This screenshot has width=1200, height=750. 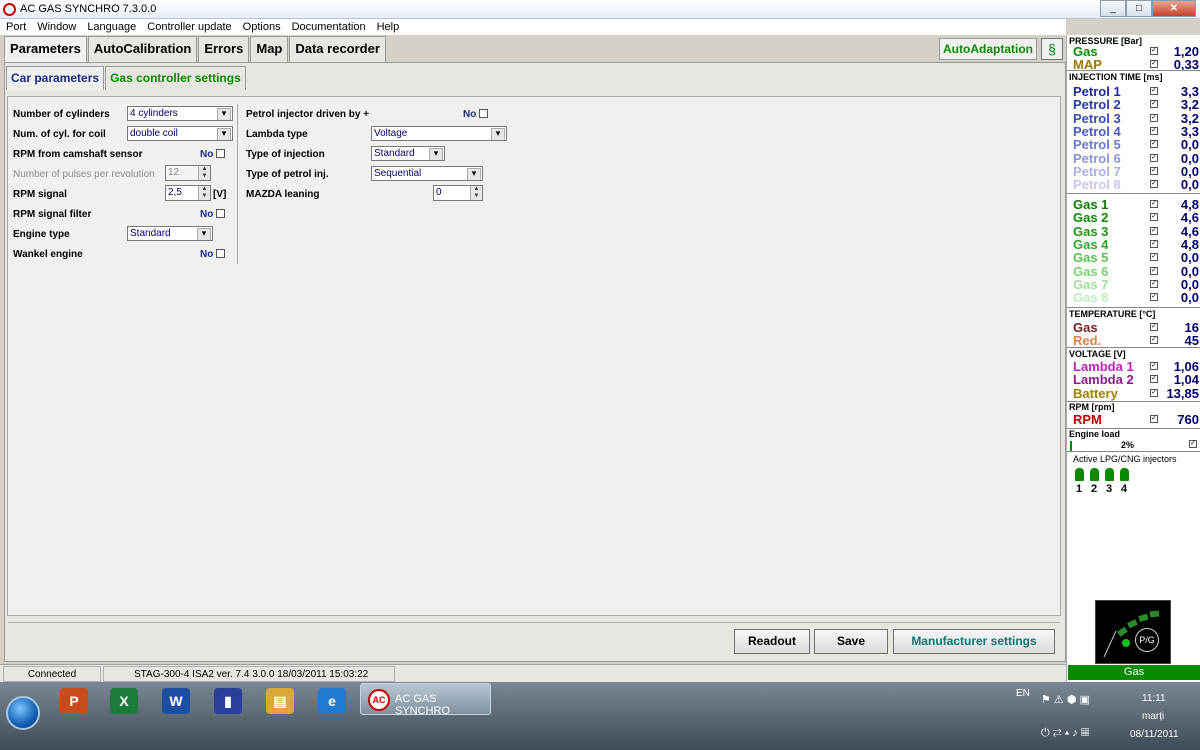 I want to click on tray-icons-row2: ⏻ ⇄ ▴ ♪ ▦, so click(x=1065, y=733).